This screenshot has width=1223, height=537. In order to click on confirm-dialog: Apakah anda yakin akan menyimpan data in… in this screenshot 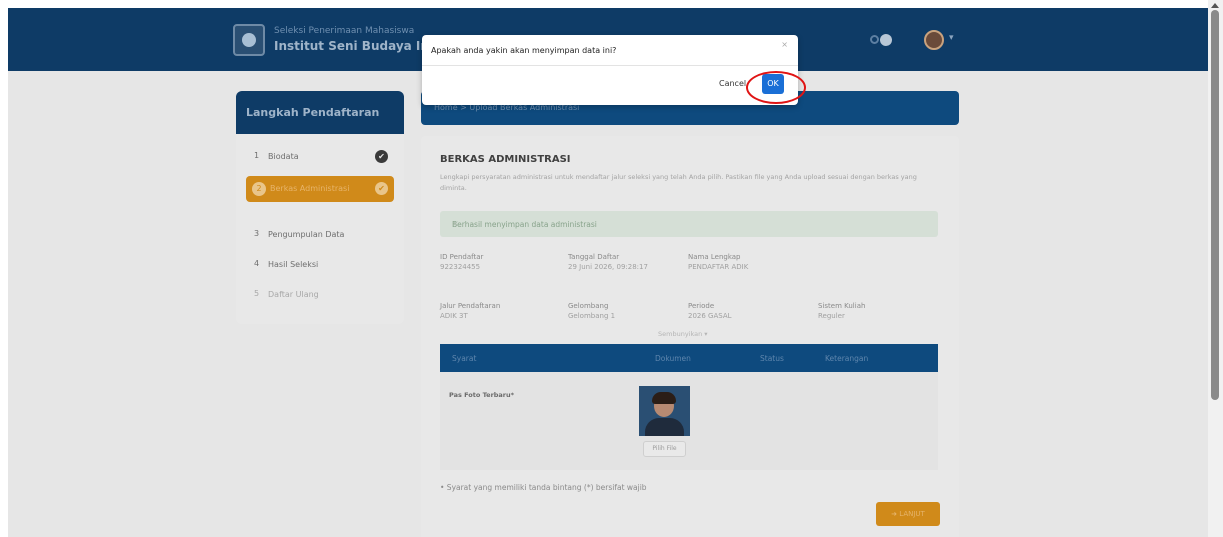, I will do `click(610, 70)`.